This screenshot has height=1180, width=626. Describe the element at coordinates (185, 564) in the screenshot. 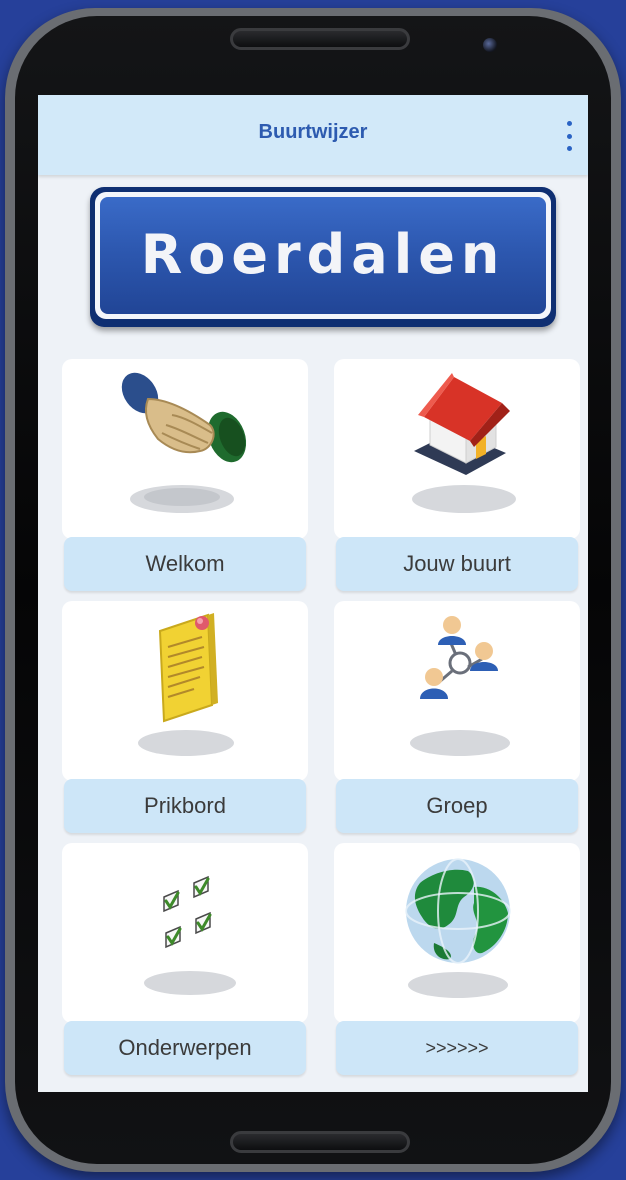

I see `tile-label: Welkom` at that location.